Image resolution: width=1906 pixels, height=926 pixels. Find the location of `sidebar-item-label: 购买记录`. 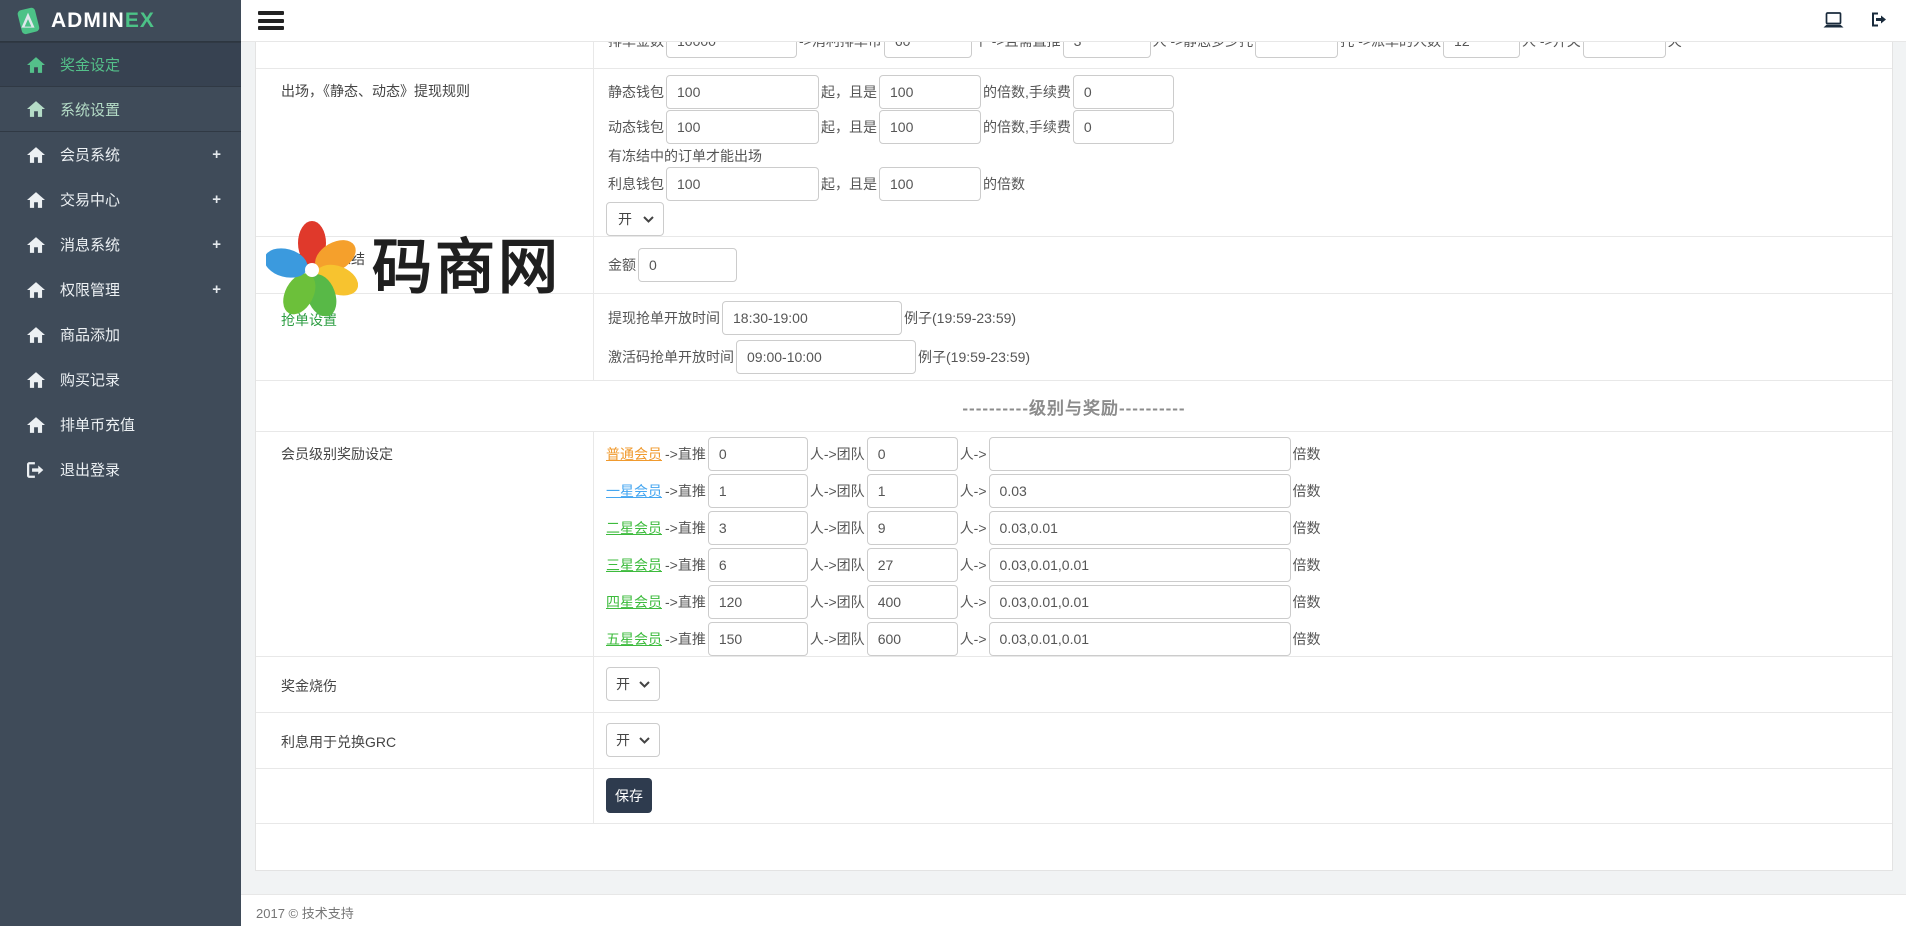

sidebar-item-label: 购买记录 is located at coordinates (90, 380).